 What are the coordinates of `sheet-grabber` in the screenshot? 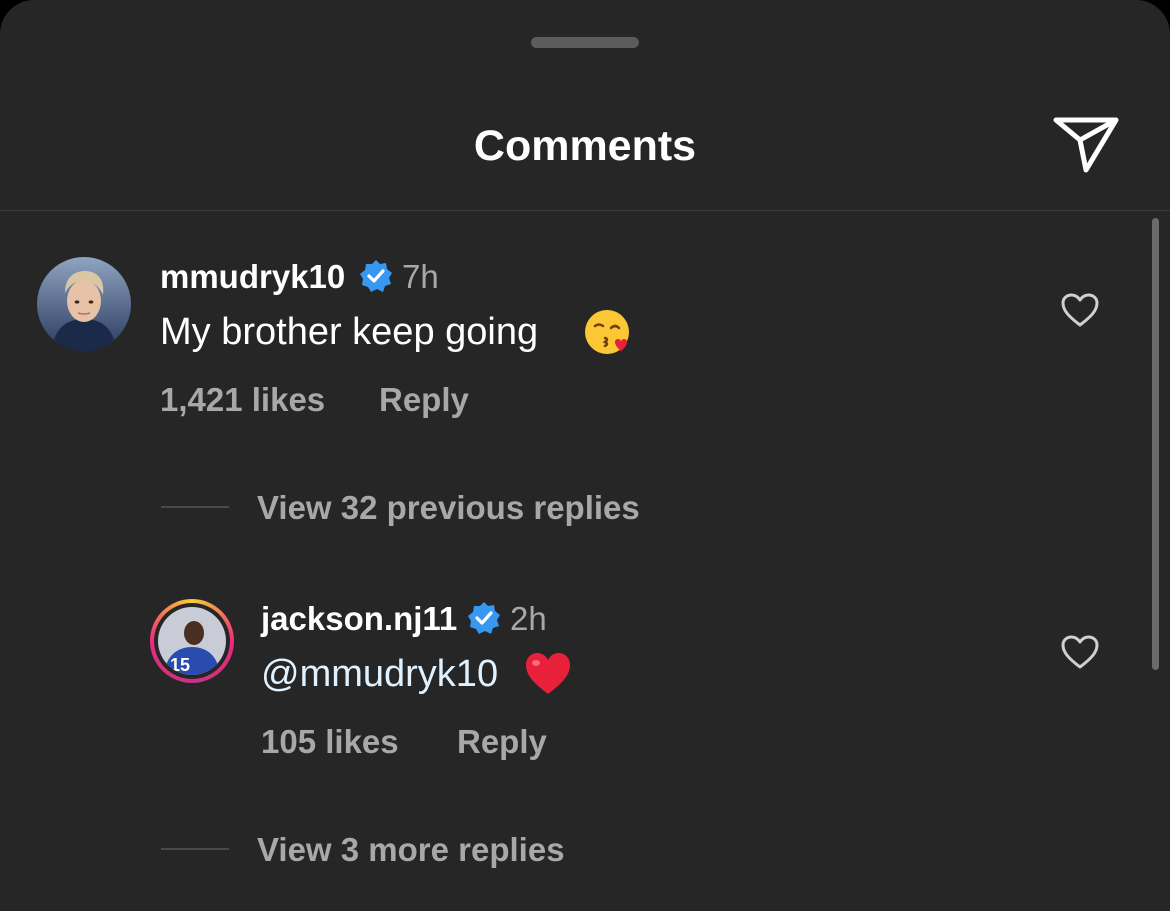 It's located at (585, 42).